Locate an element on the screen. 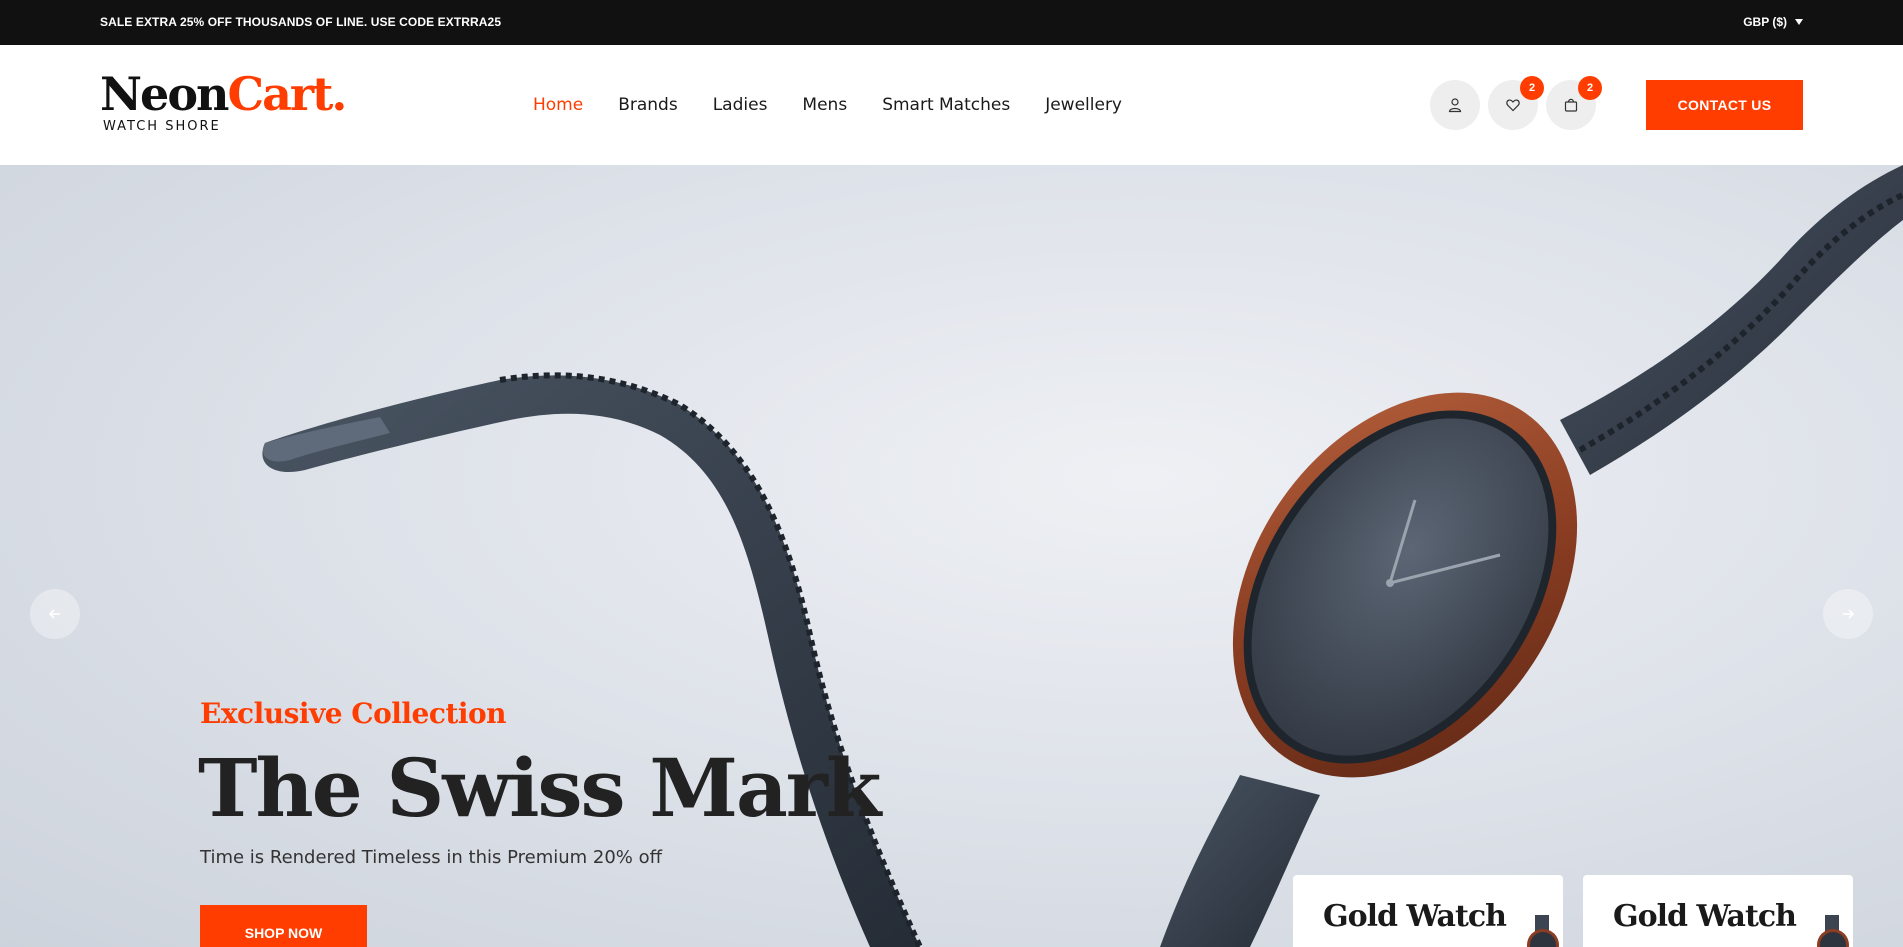 This screenshot has height=947, width=1903. arrow-right-icon is located at coordinates (1849, 614).